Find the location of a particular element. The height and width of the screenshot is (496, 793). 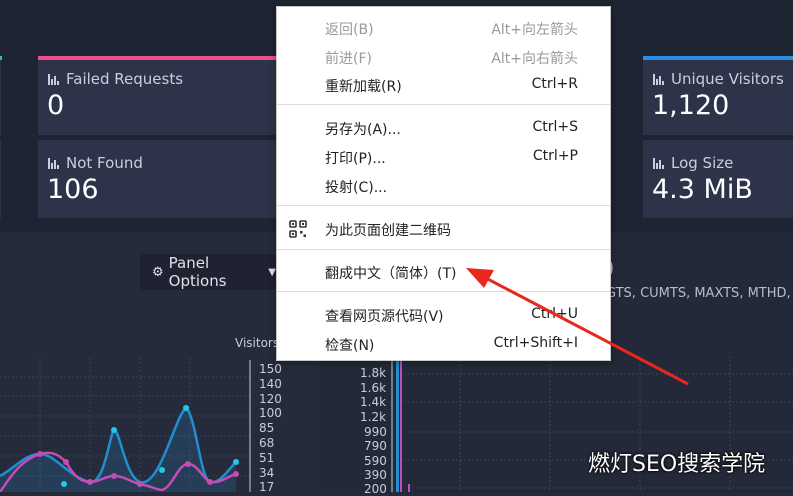

y-tick-label: 590 is located at coordinates (375, 461).